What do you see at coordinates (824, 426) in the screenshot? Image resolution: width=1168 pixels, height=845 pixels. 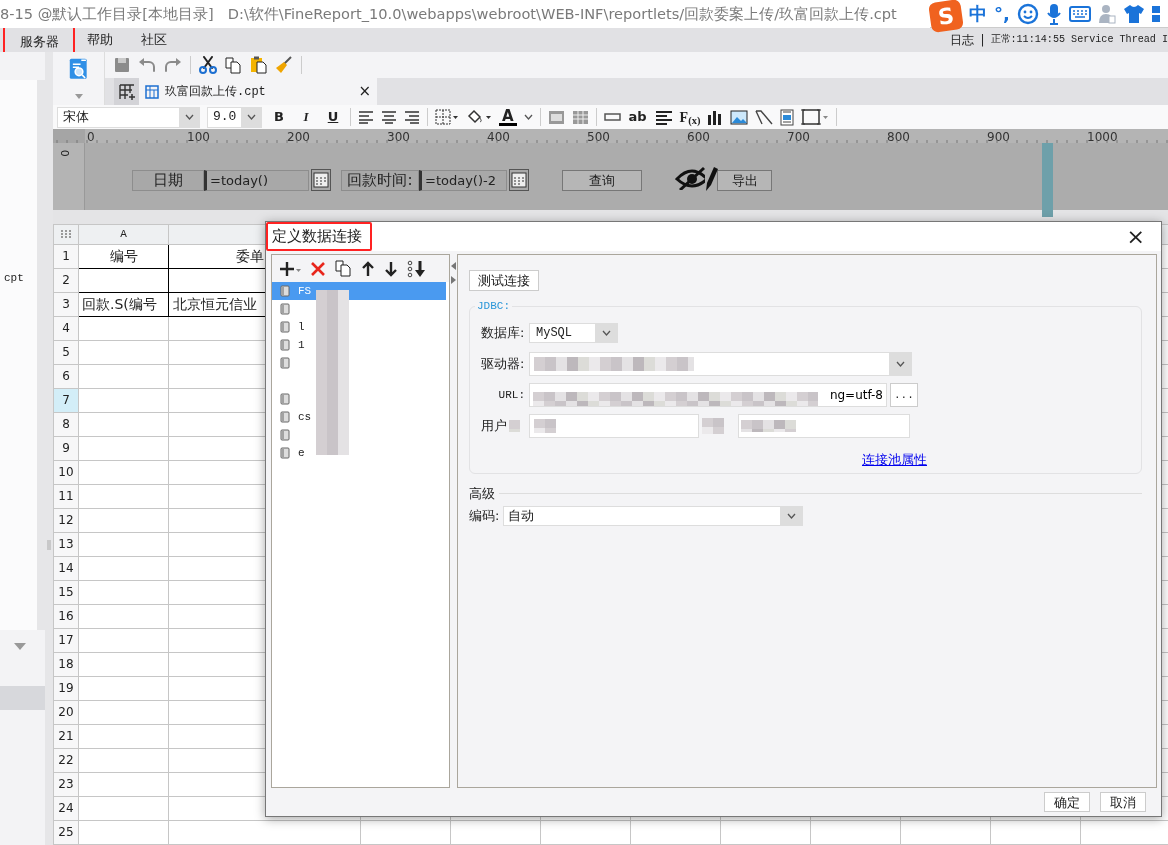 I see `password-field` at bounding box center [824, 426].